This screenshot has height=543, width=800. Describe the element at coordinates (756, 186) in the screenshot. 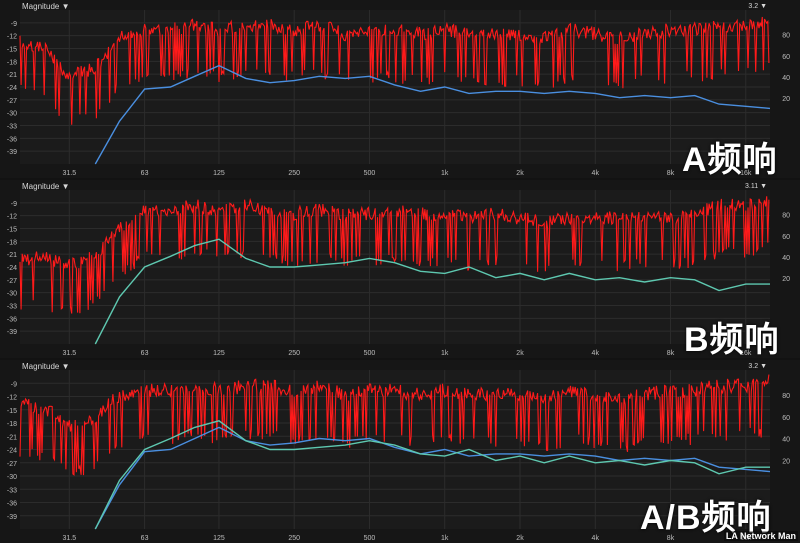

I see `cursor-readout: 3.11 ▼` at that location.